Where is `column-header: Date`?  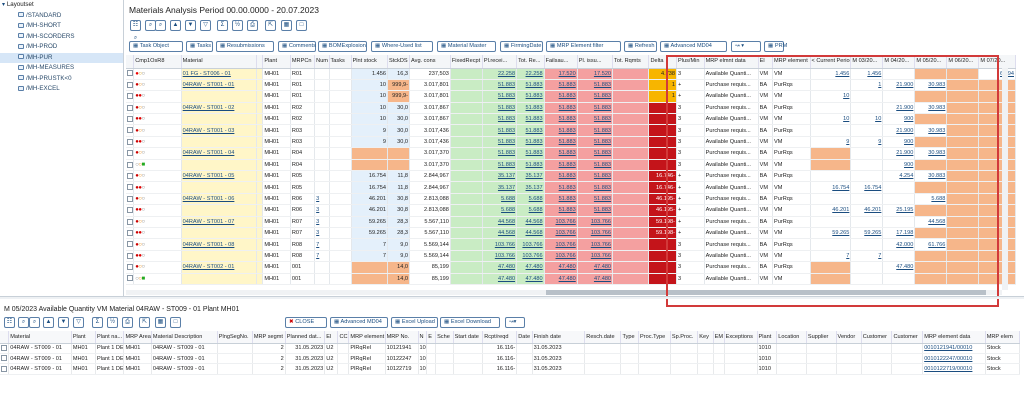
column-header: Date is located at coordinates (524, 337).